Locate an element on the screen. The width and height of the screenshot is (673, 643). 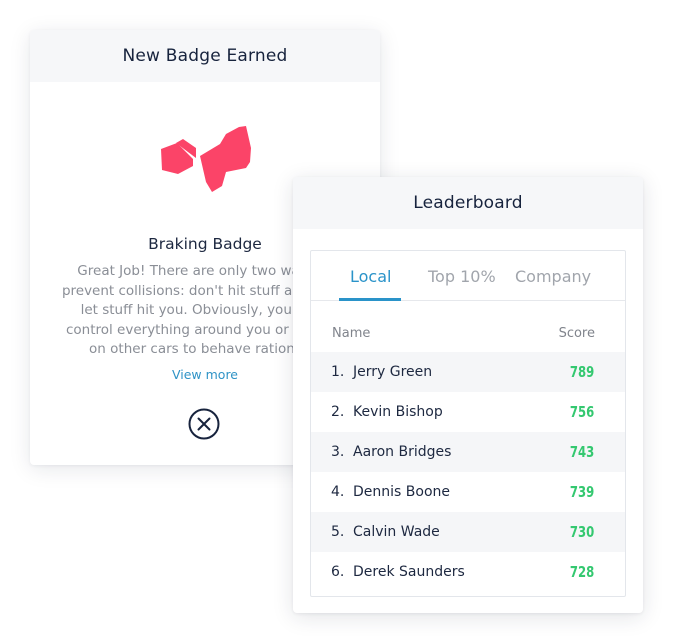
row-score: 756 is located at coordinates (581, 412).